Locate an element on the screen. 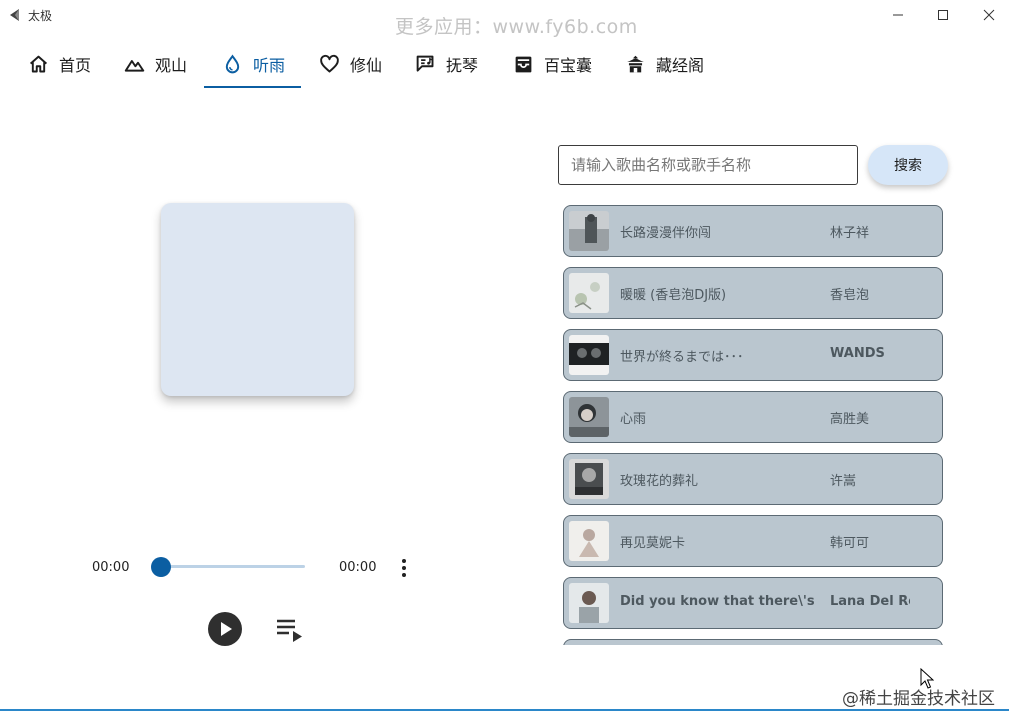  play-icon is located at coordinates (226, 629).